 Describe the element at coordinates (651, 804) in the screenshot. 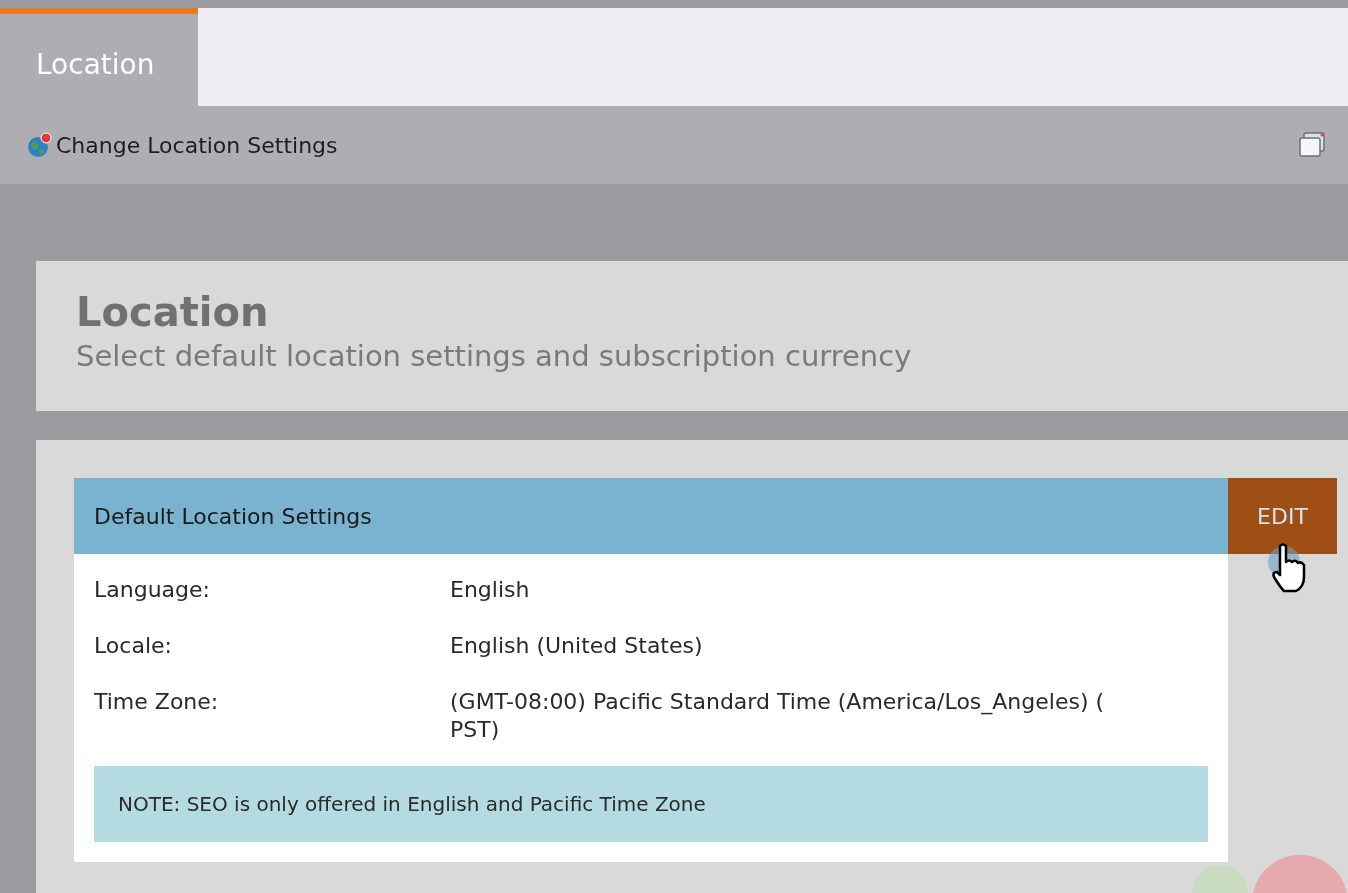

I see `note-banner: NOTE: SEO is only offered in English and Pacific Time Zone` at that location.